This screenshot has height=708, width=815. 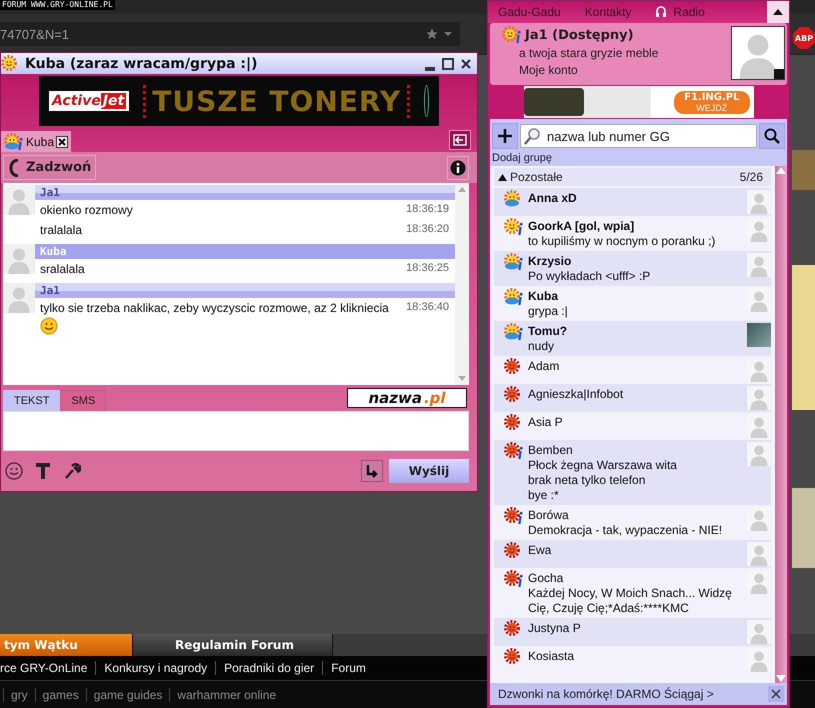 I want to click on detach-button, so click(x=460, y=140).